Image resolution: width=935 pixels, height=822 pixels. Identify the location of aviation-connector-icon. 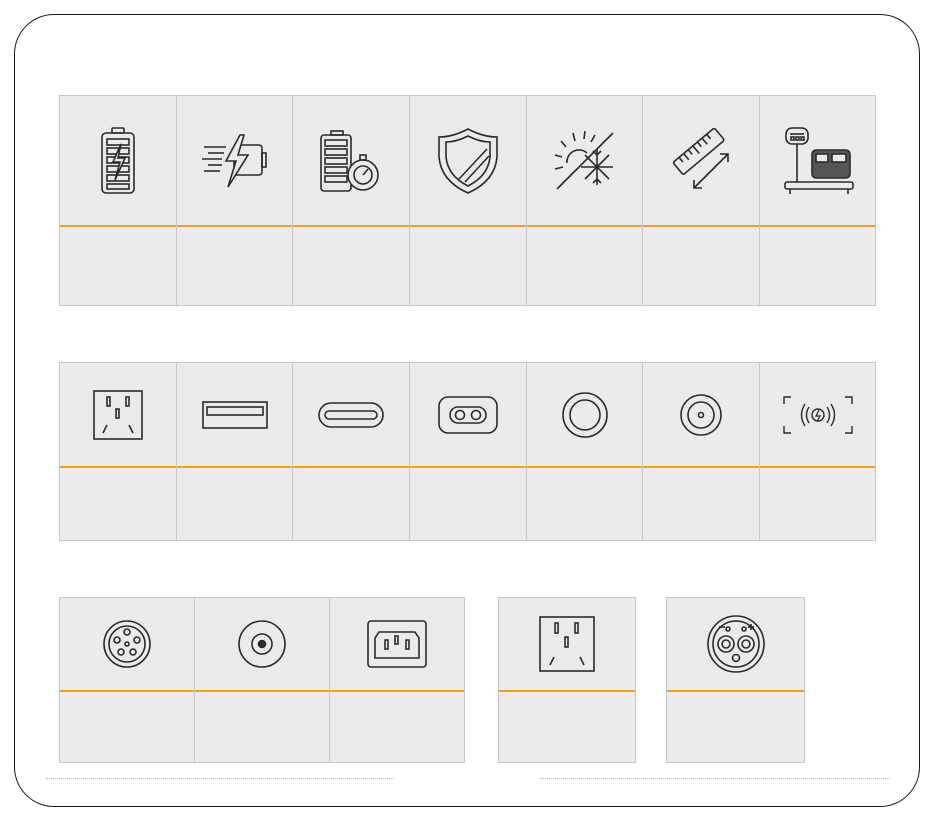
(127, 644).